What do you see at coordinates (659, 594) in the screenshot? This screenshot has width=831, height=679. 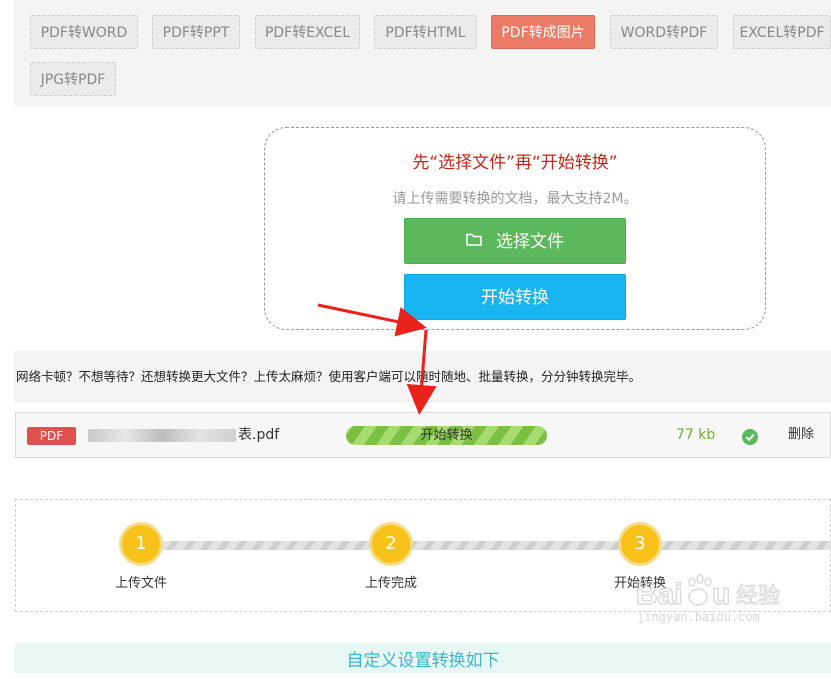 I see `svg-text: Bai` at bounding box center [659, 594].